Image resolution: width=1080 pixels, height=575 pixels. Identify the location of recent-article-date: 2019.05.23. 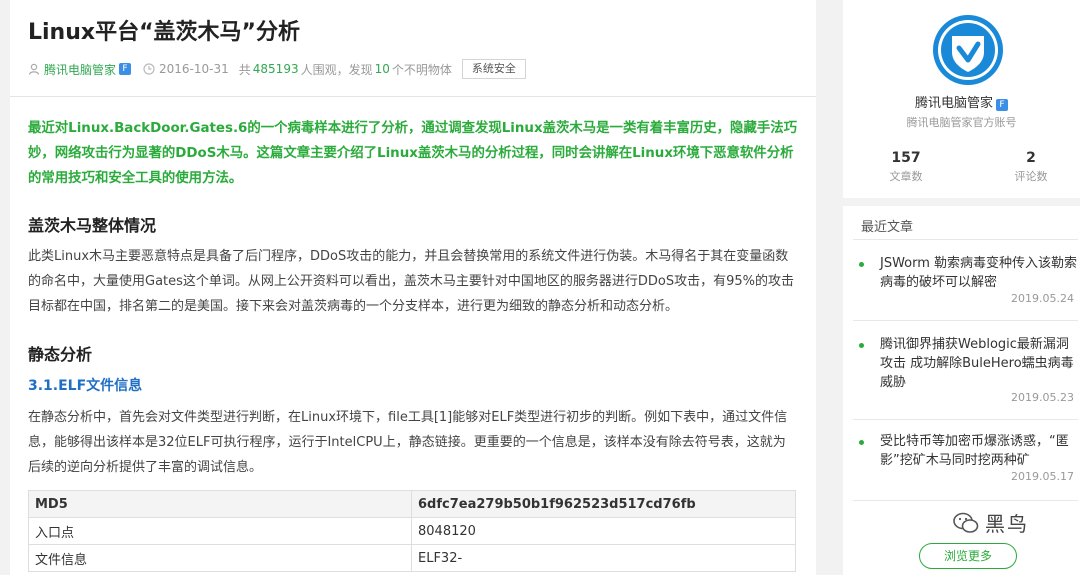
(1042, 397).